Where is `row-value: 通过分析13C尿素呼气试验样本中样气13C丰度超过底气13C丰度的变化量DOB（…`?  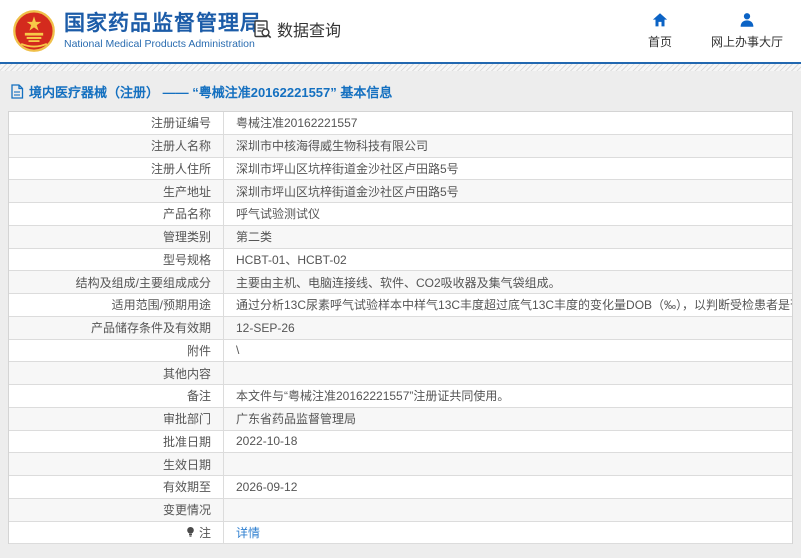
row-value: 通过分析13C尿素呼气试验样本中样气13C丰度超过底气13C丰度的变化量DOB（… is located at coordinates (507, 305).